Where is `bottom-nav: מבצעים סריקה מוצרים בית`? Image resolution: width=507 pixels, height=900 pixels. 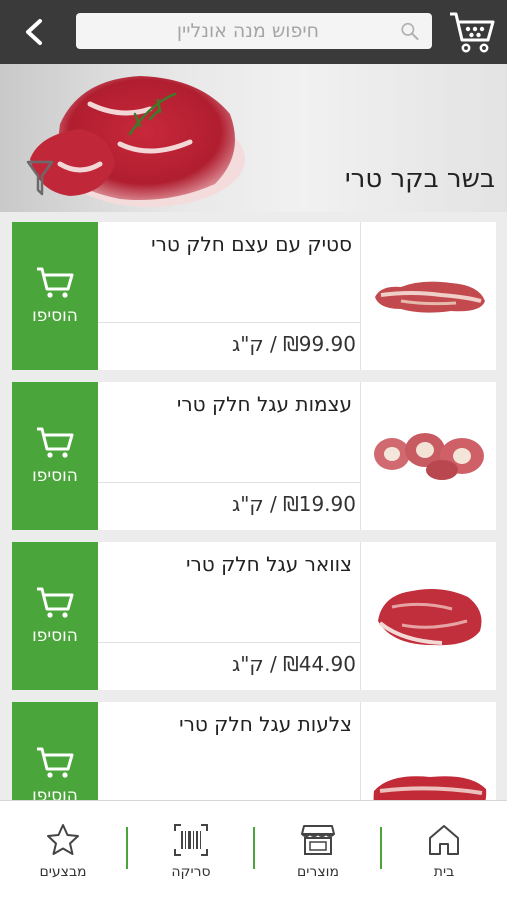 bottom-nav: מבצעים סריקה מוצרים בית is located at coordinates (253, 850).